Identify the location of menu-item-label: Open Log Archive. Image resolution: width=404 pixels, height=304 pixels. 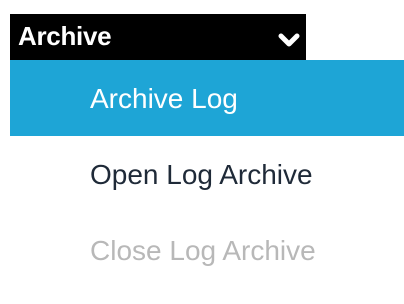
(201, 174).